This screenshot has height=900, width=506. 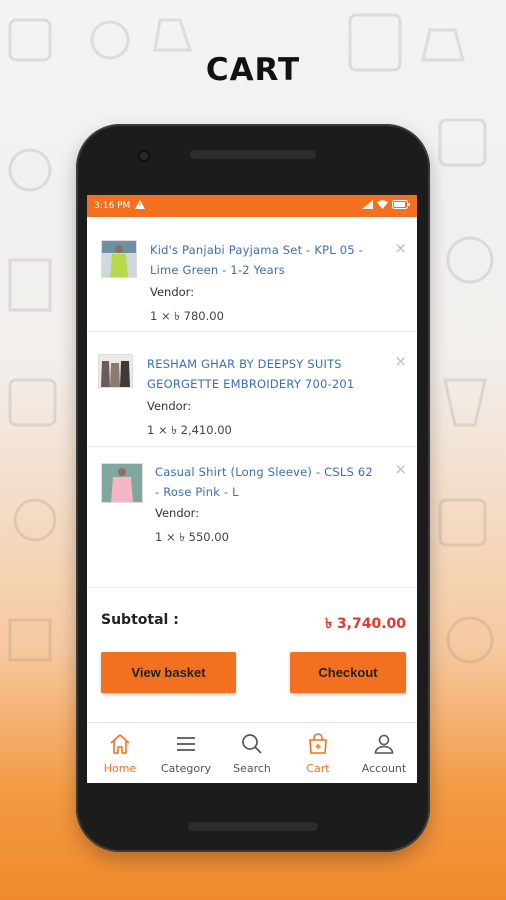 What do you see at coordinates (120, 768) in the screenshot?
I see `tab-label: Home` at bounding box center [120, 768].